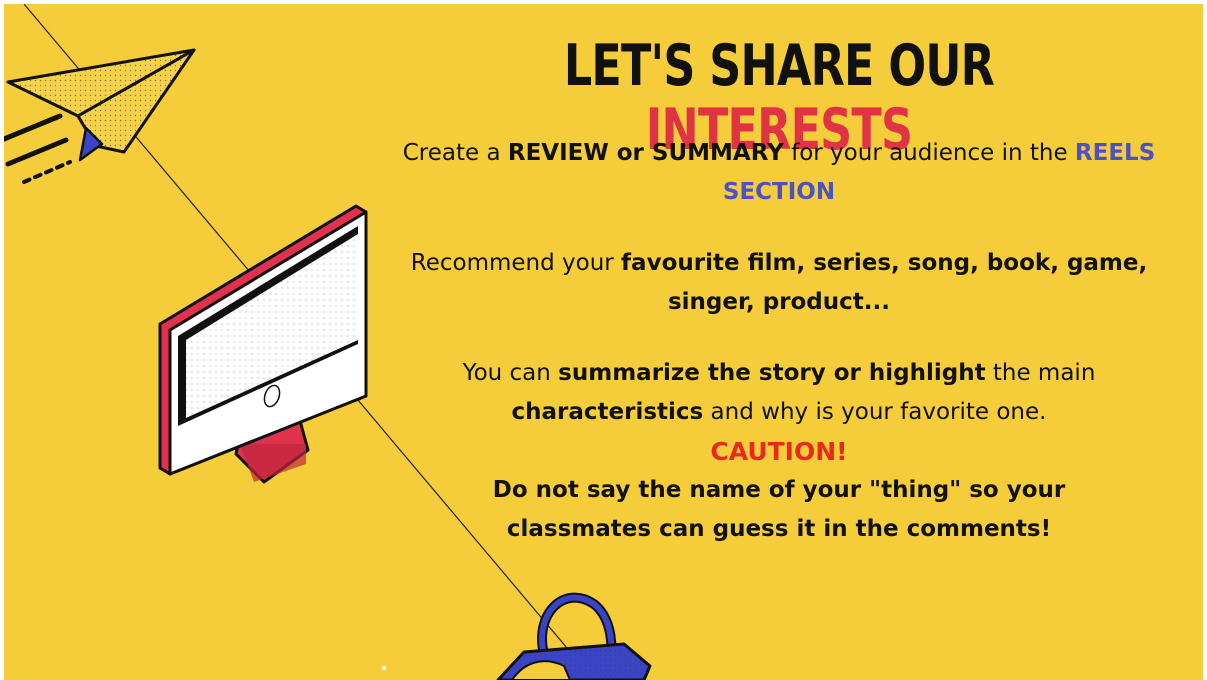 The image size is (1207, 680). What do you see at coordinates (263, 344) in the screenshot?
I see `computer-monitor-icon` at bounding box center [263, 344].